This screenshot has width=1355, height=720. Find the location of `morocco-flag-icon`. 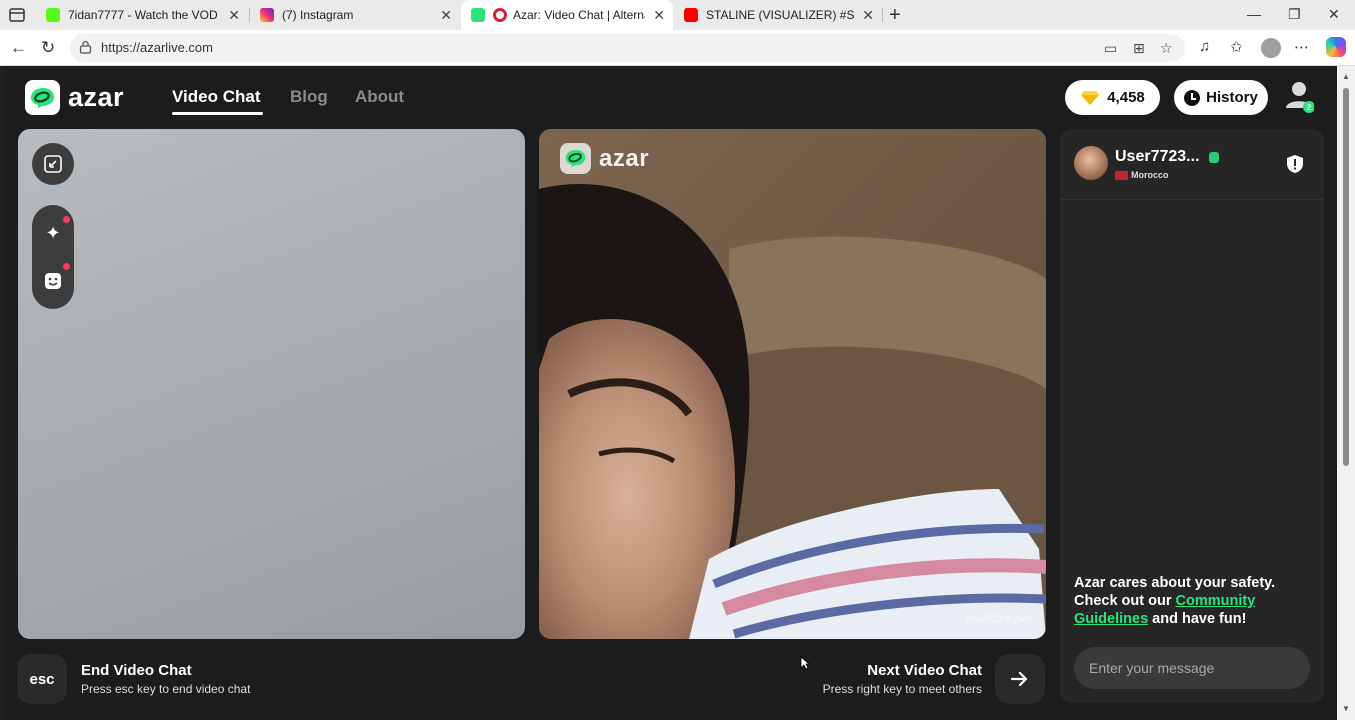

morocco-flag-icon is located at coordinates (1121, 175).